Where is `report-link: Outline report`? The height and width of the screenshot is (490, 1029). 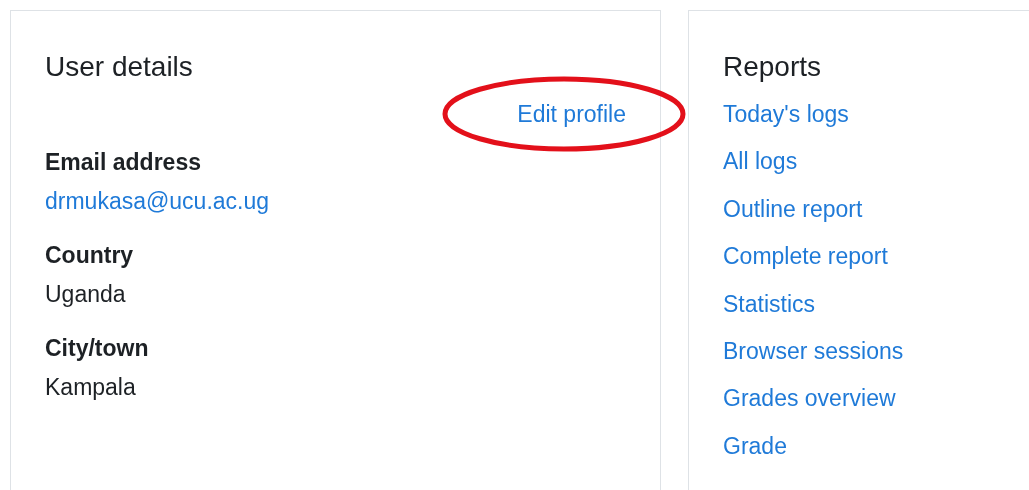
report-link: Outline report is located at coordinates (793, 208).